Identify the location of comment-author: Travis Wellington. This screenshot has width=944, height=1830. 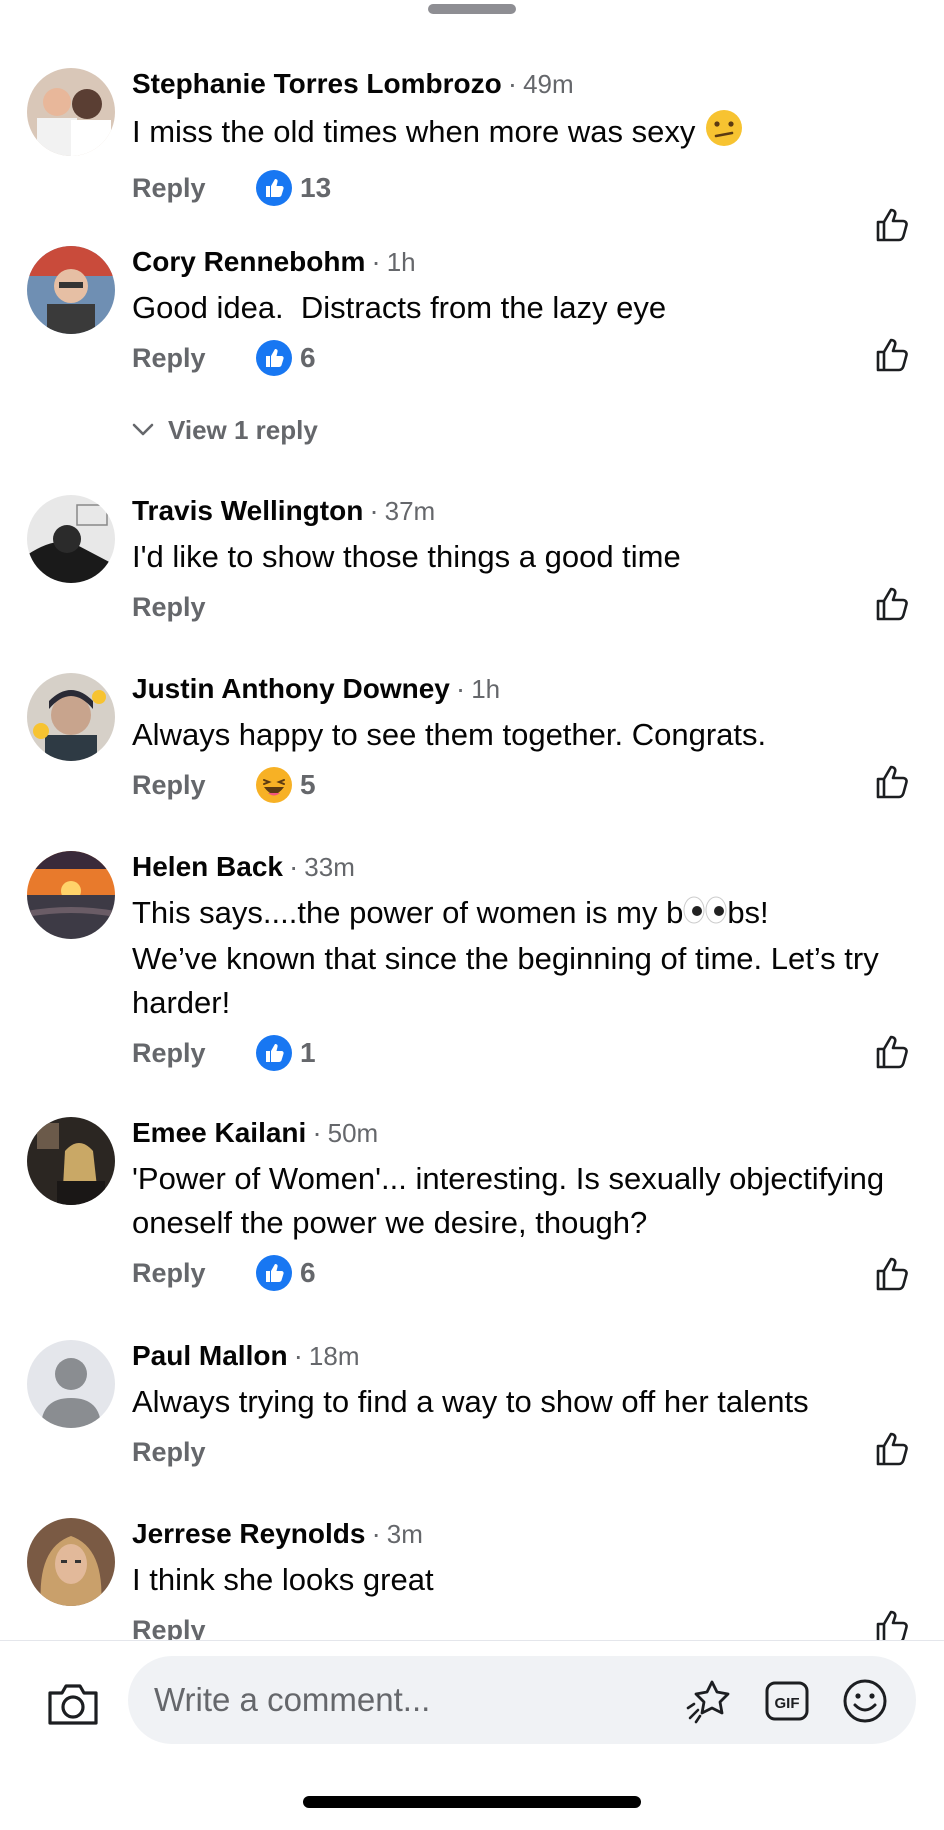
(247, 510).